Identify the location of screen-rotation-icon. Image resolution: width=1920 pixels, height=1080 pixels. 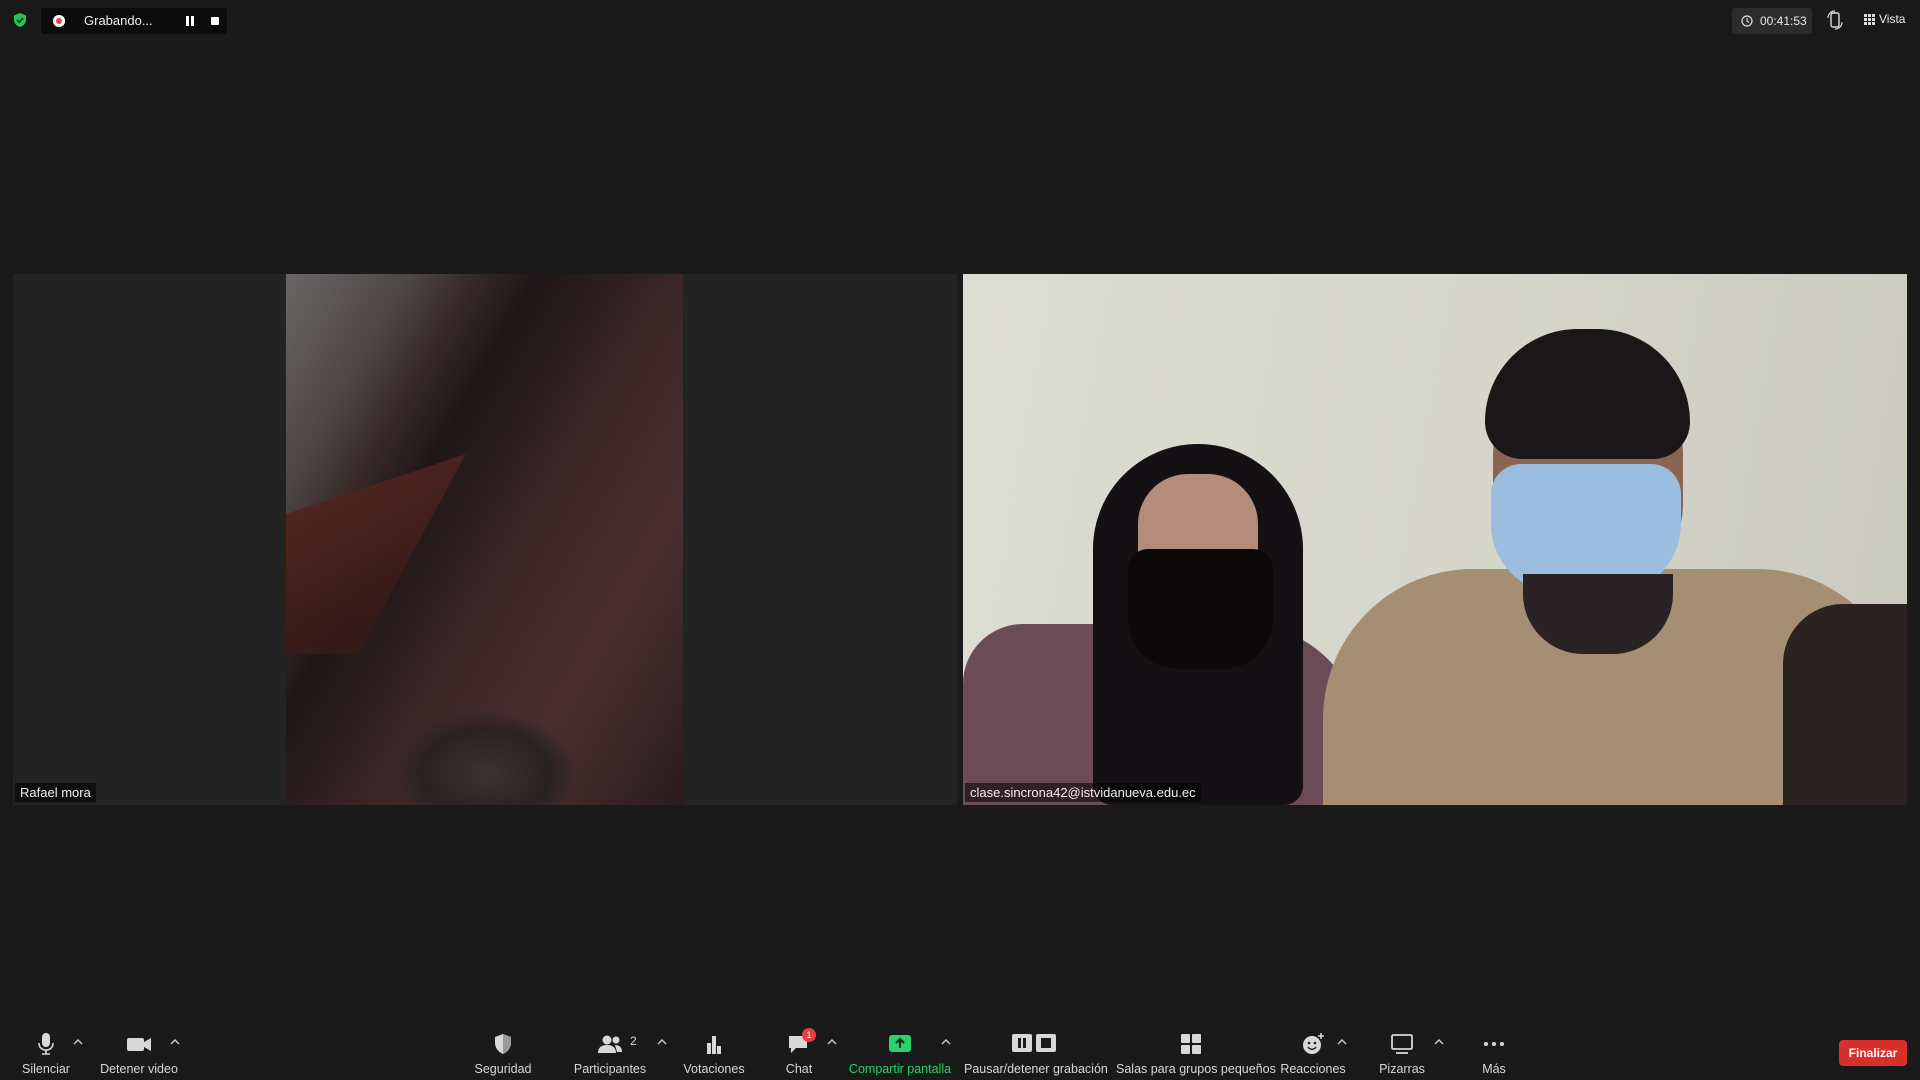
(1835, 20).